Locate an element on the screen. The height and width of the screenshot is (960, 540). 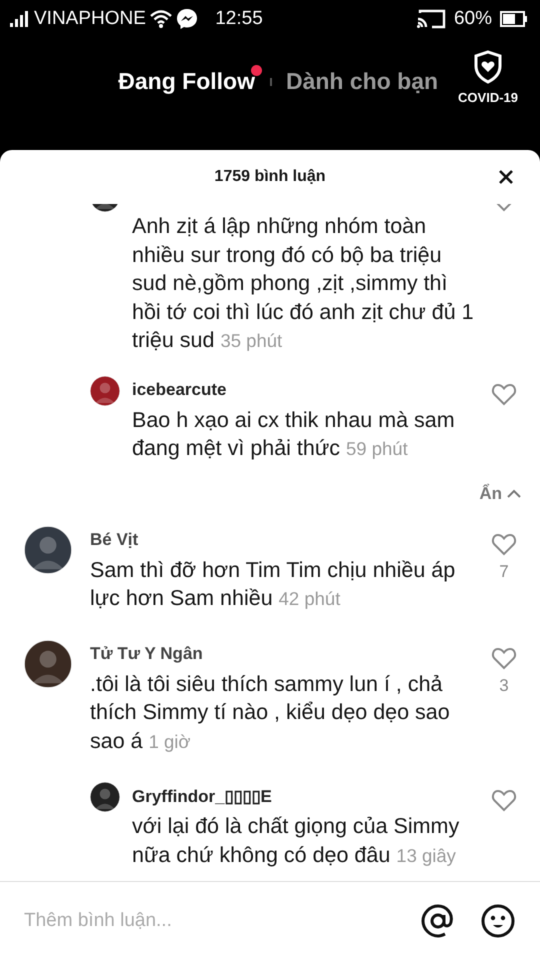
battery-icon is located at coordinates (514, 19).